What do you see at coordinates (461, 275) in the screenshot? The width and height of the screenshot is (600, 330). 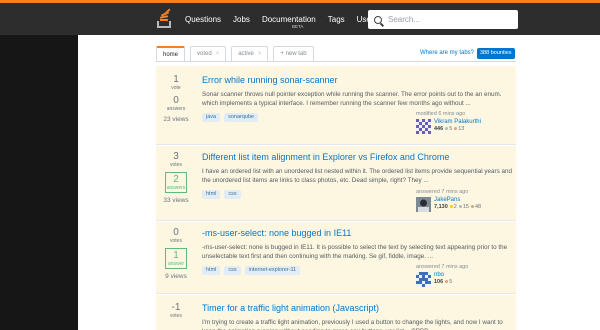 I see `question-owner: answered 7 mins ago nbo 106 5` at bounding box center [461, 275].